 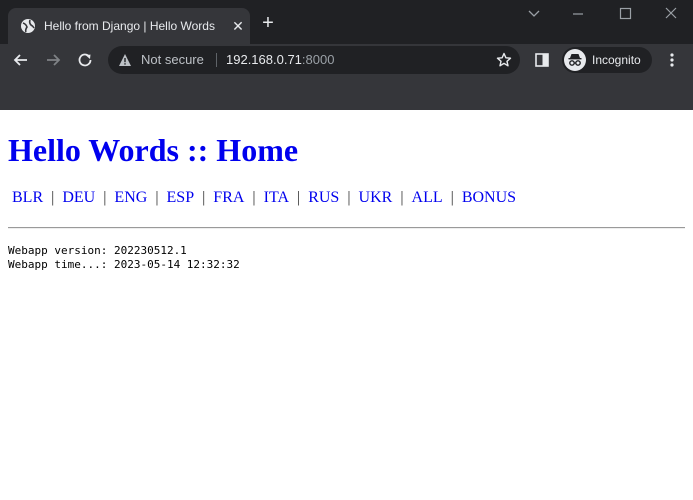 I want to click on address-bar: Not secure 192.168.0.71:8000, so click(x=314, y=60).